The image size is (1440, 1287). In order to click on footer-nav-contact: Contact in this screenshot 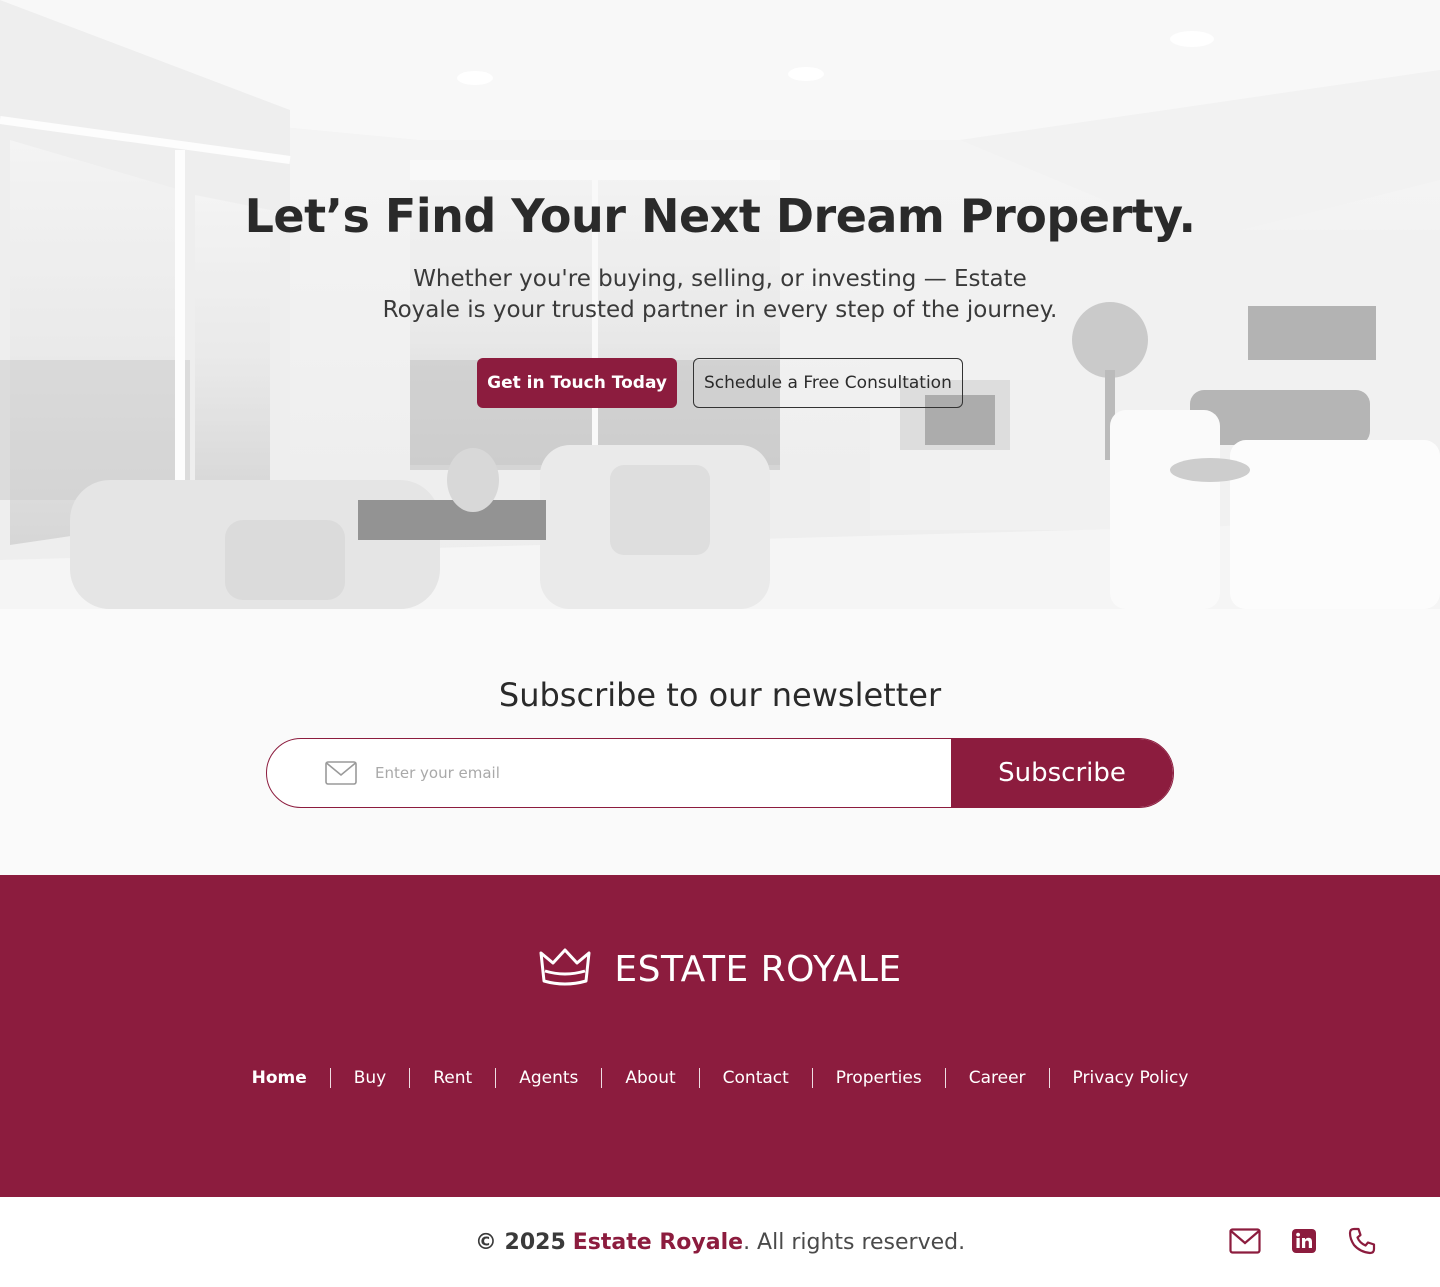, I will do `click(755, 1078)`.